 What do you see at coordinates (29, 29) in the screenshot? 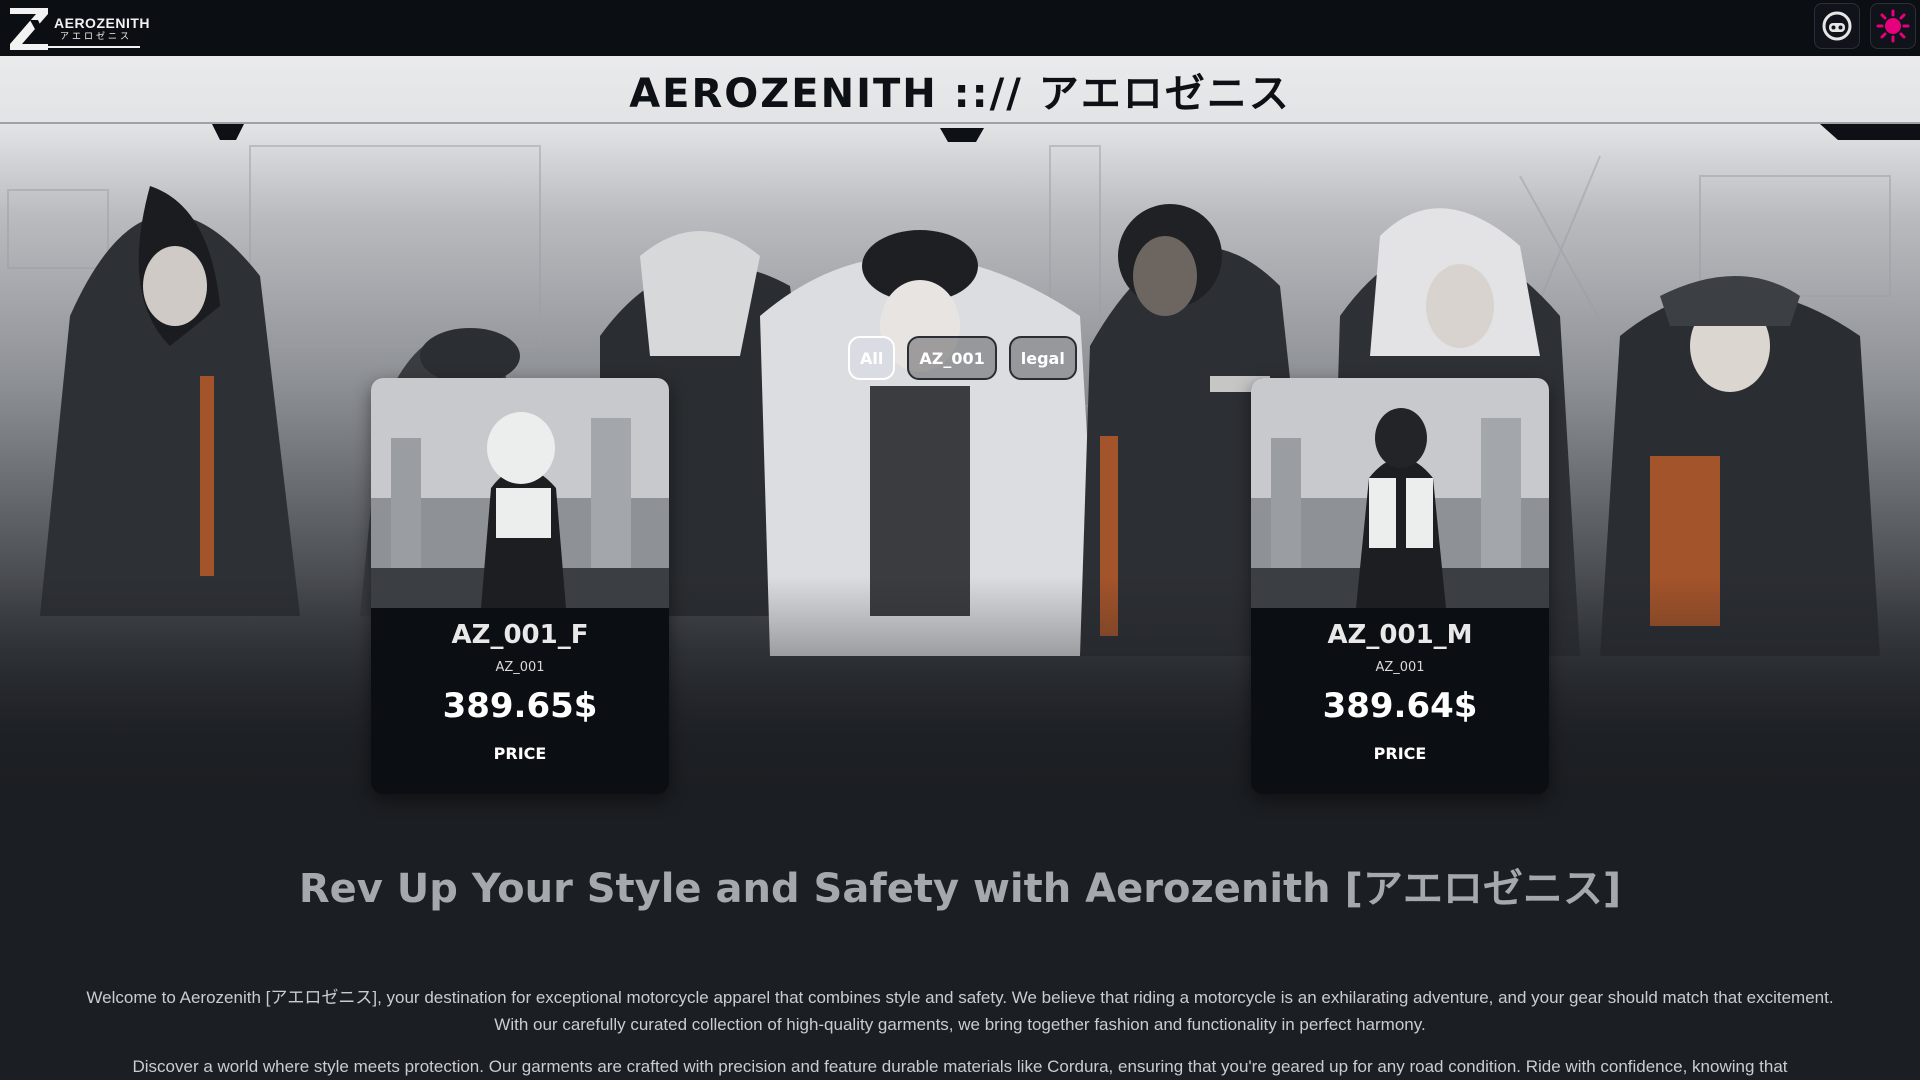
I see `logo-mark-icon` at bounding box center [29, 29].